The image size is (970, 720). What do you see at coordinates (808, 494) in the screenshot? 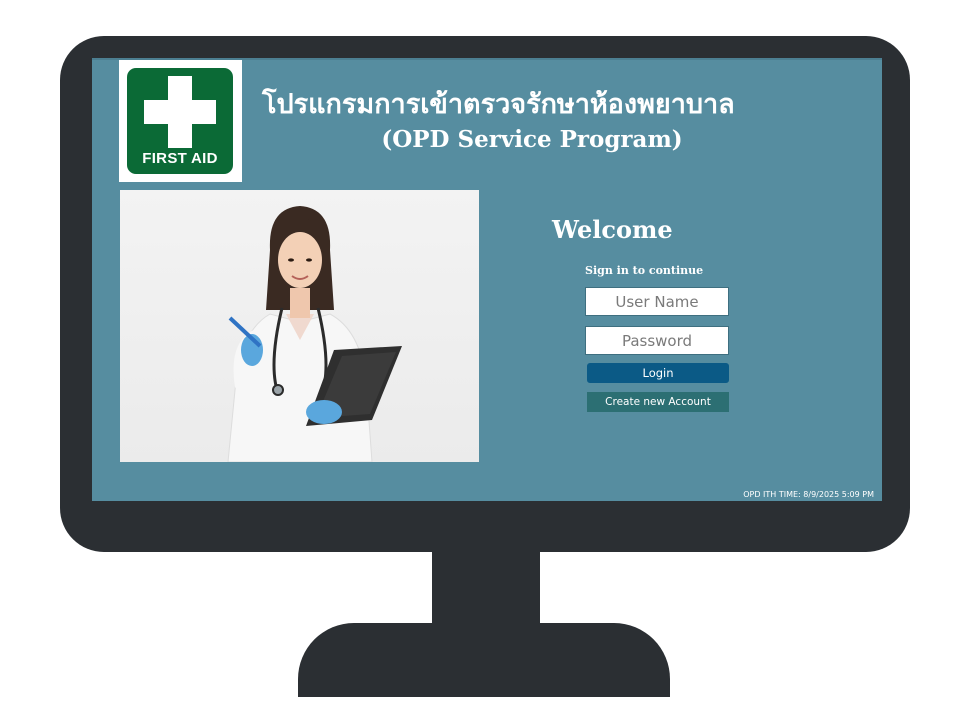
I see `status-time: OPD ITH TIME: 8/9/2025 5:09 PM` at bounding box center [808, 494].